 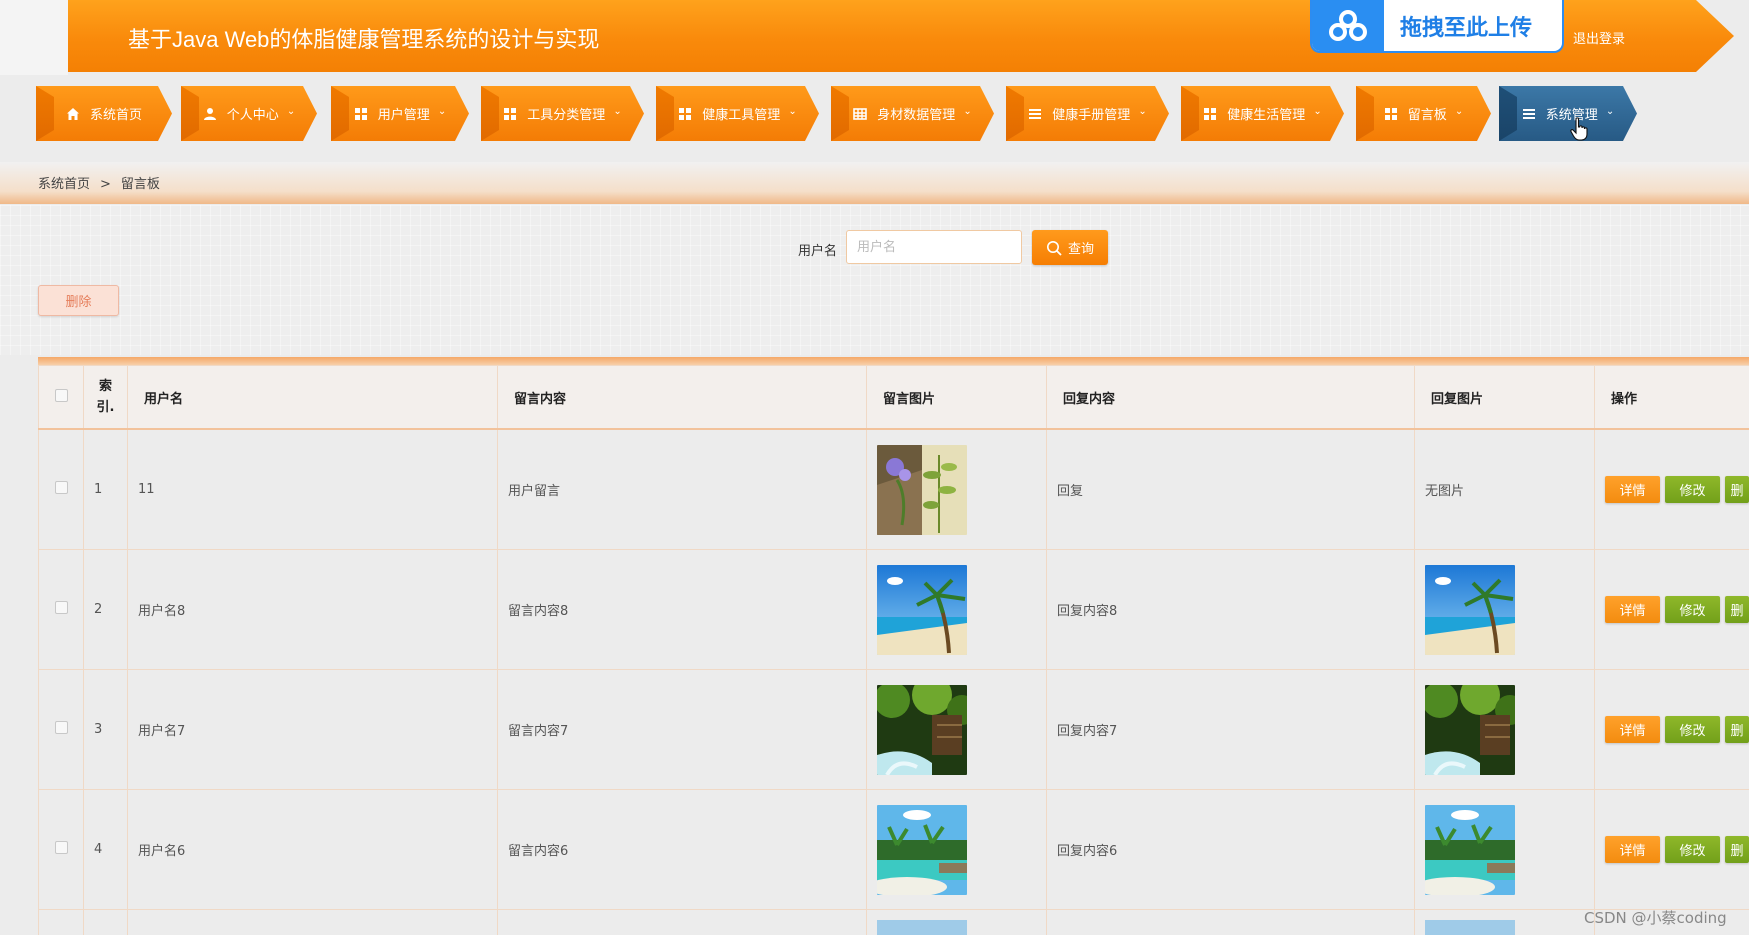 I want to click on table-row: 3 用户名7 留言内容7 回复内容7 详情 修改 删, so click(x=893, y=729).